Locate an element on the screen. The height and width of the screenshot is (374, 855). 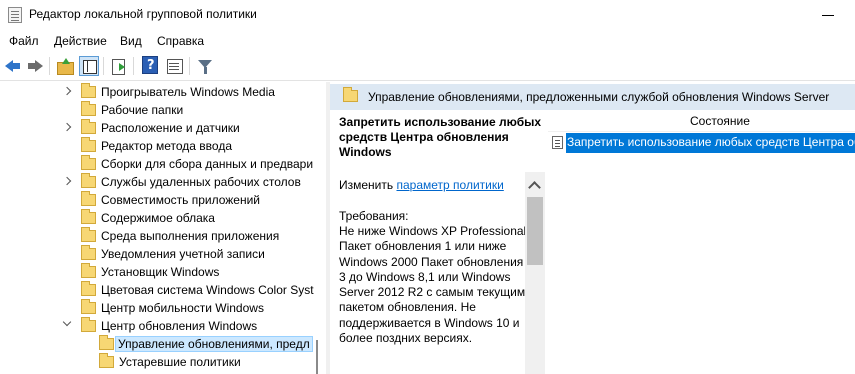
folder-up-icon is located at coordinates (65, 66).